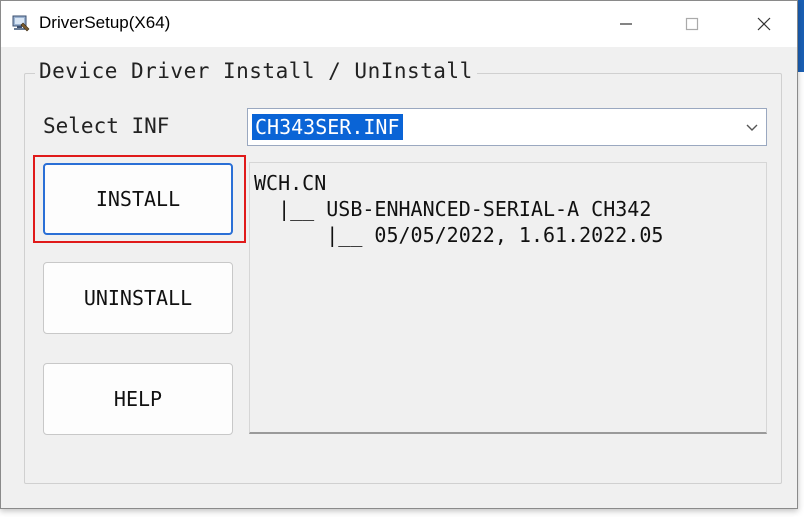 The width and height of the screenshot is (804, 517). What do you see at coordinates (256, 71) in the screenshot?
I see `group-legend: Device Driver Install / UnInstall` at bounding box center [256, 71].